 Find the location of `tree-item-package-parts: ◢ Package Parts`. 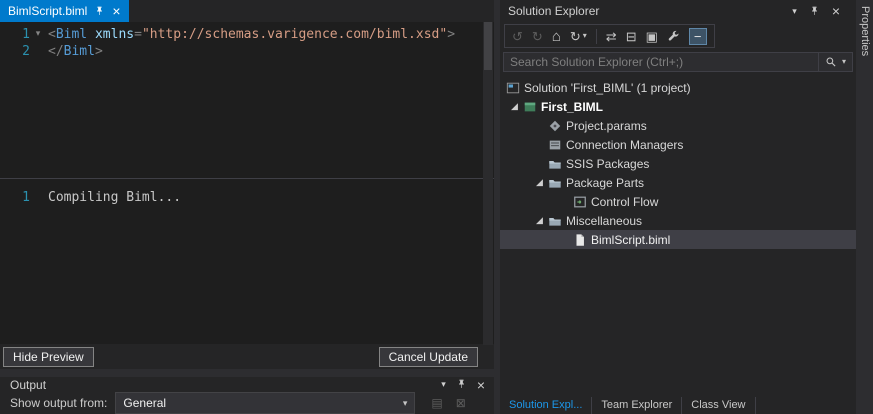

tree-item-package-parts: ◢ Package Parts is located at coordinates (678, 182).